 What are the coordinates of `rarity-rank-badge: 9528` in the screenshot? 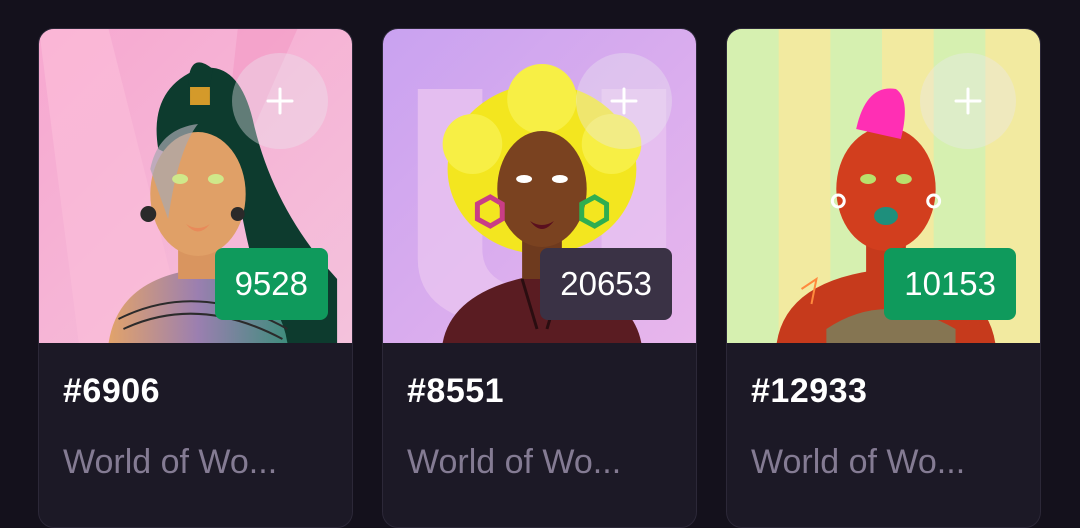 It's located at (271, 284).